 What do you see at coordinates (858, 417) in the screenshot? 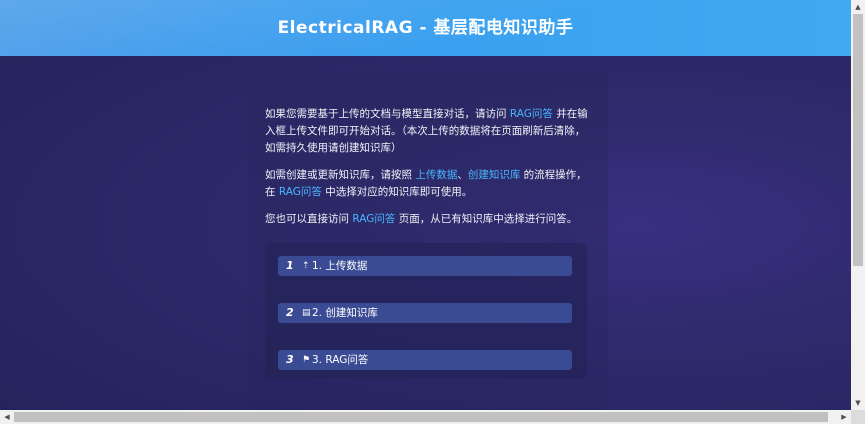
I see `scrollbar-corner` at bounding box center [858, 417].